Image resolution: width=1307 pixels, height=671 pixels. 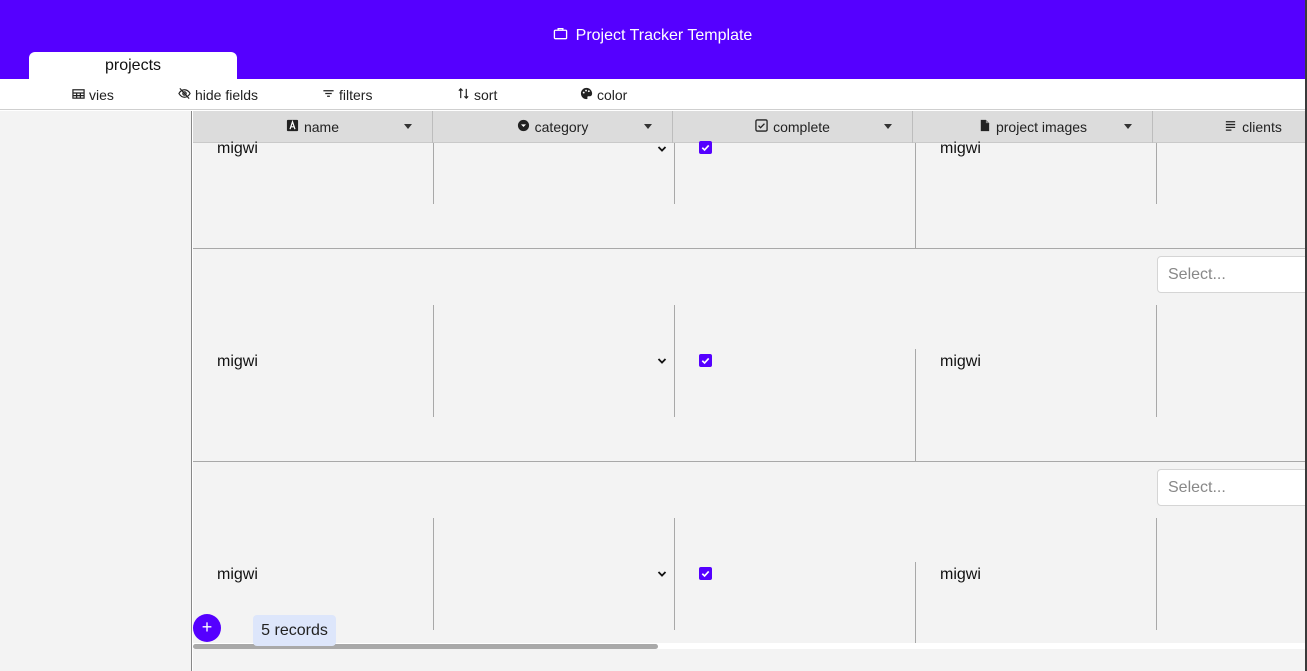 I want to click on long-text-icon, so click(x=1230, y=127).